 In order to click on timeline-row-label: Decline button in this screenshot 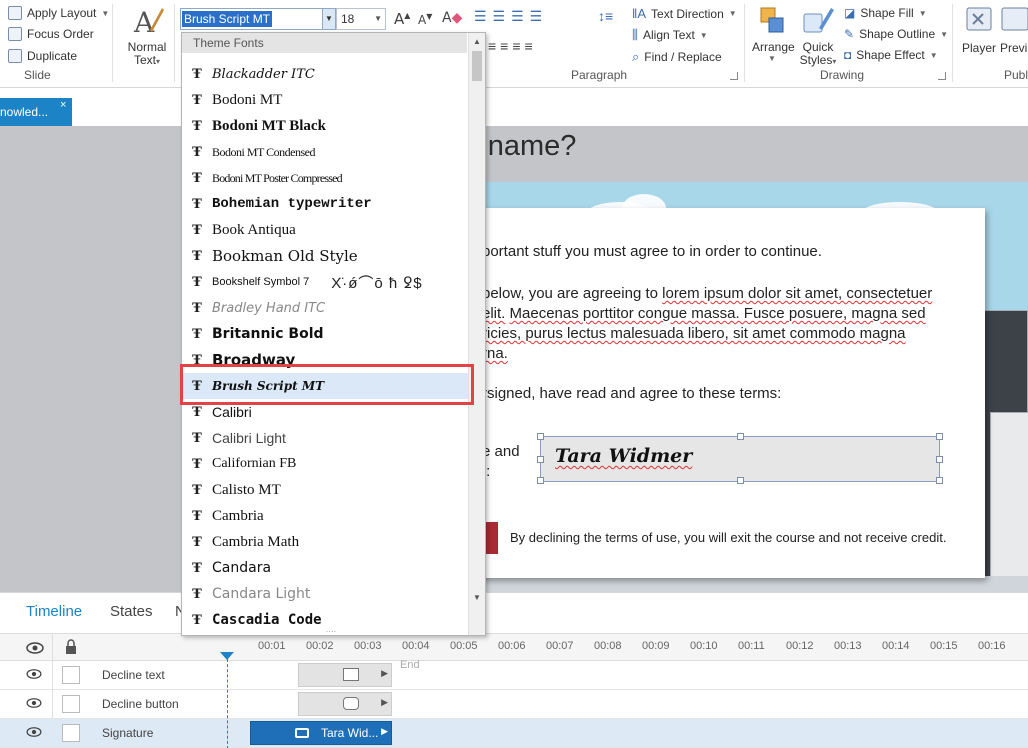, I will do `click(140, 704)`.